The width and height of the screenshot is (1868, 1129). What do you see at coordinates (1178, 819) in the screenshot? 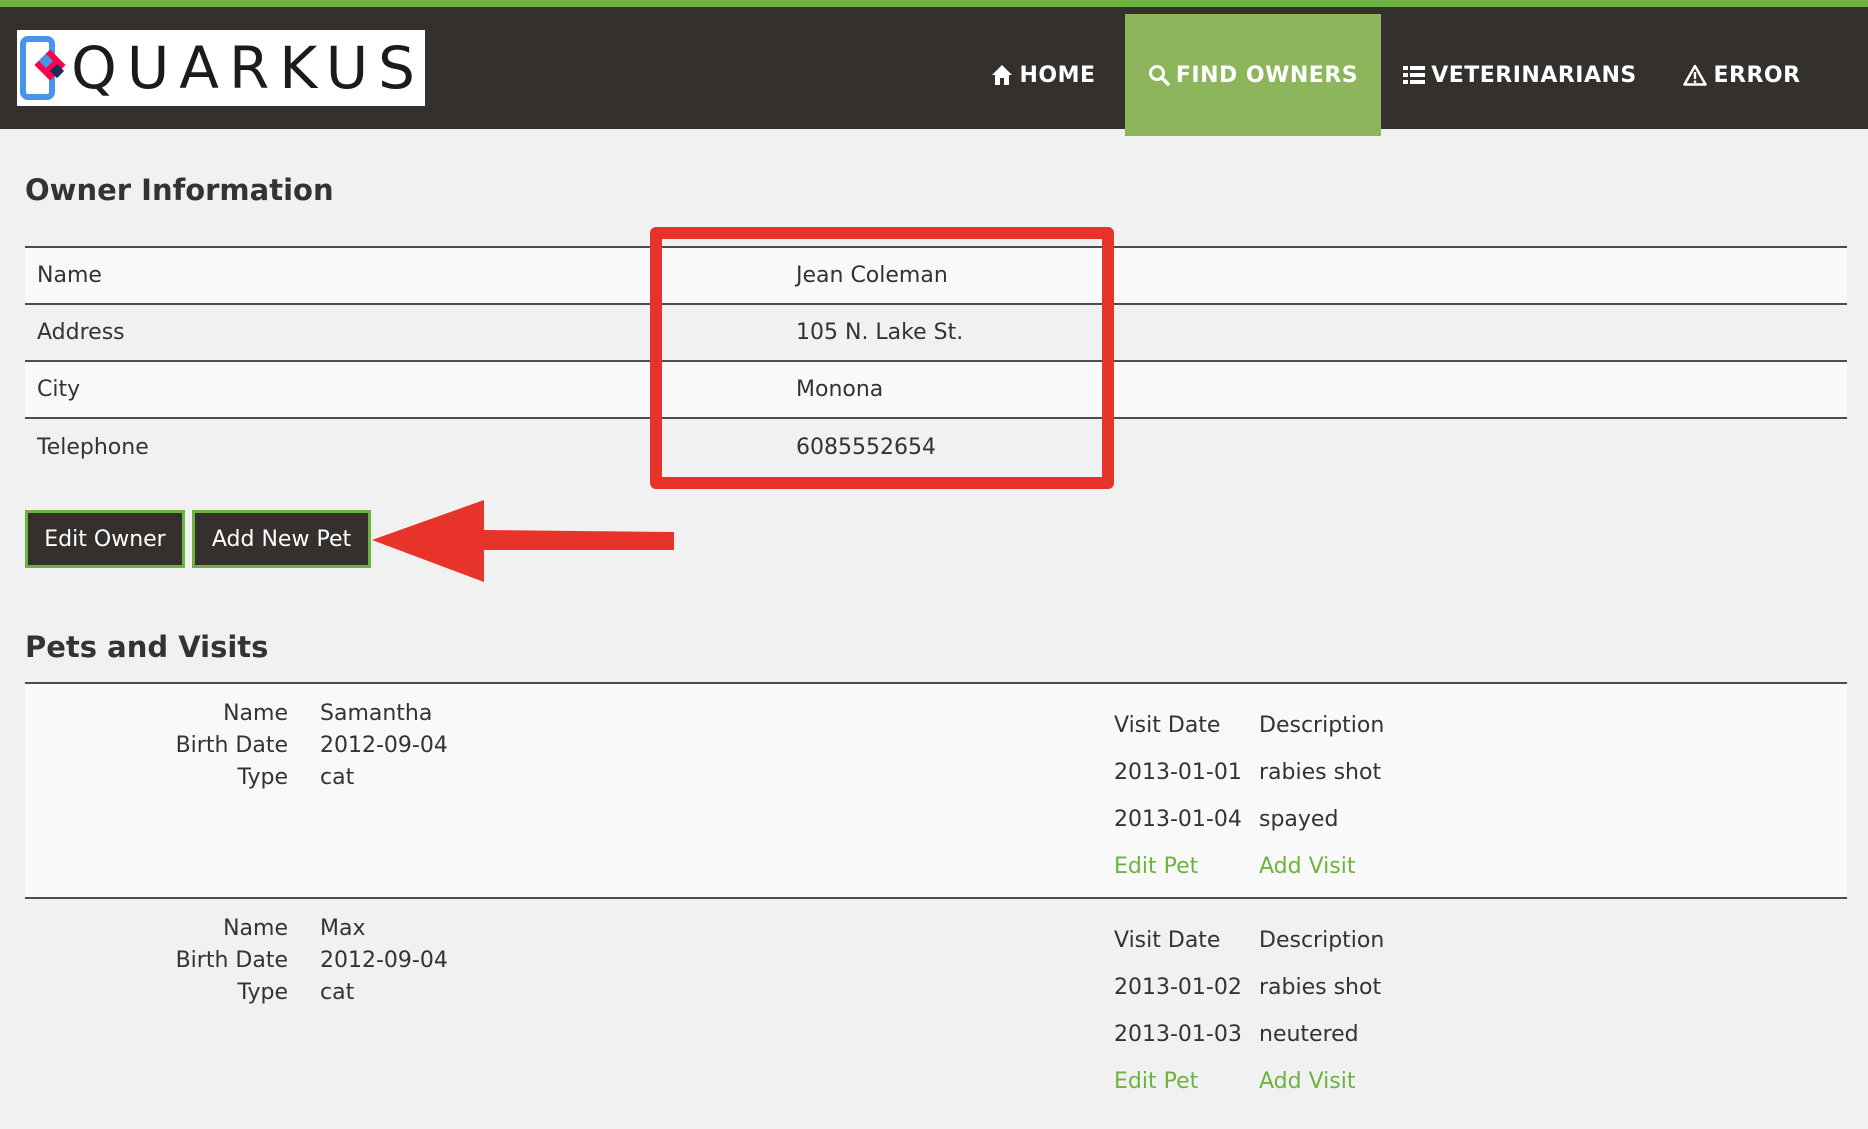
I see `visit-date: 2013-01-04` at bounding box center [1178, 819].